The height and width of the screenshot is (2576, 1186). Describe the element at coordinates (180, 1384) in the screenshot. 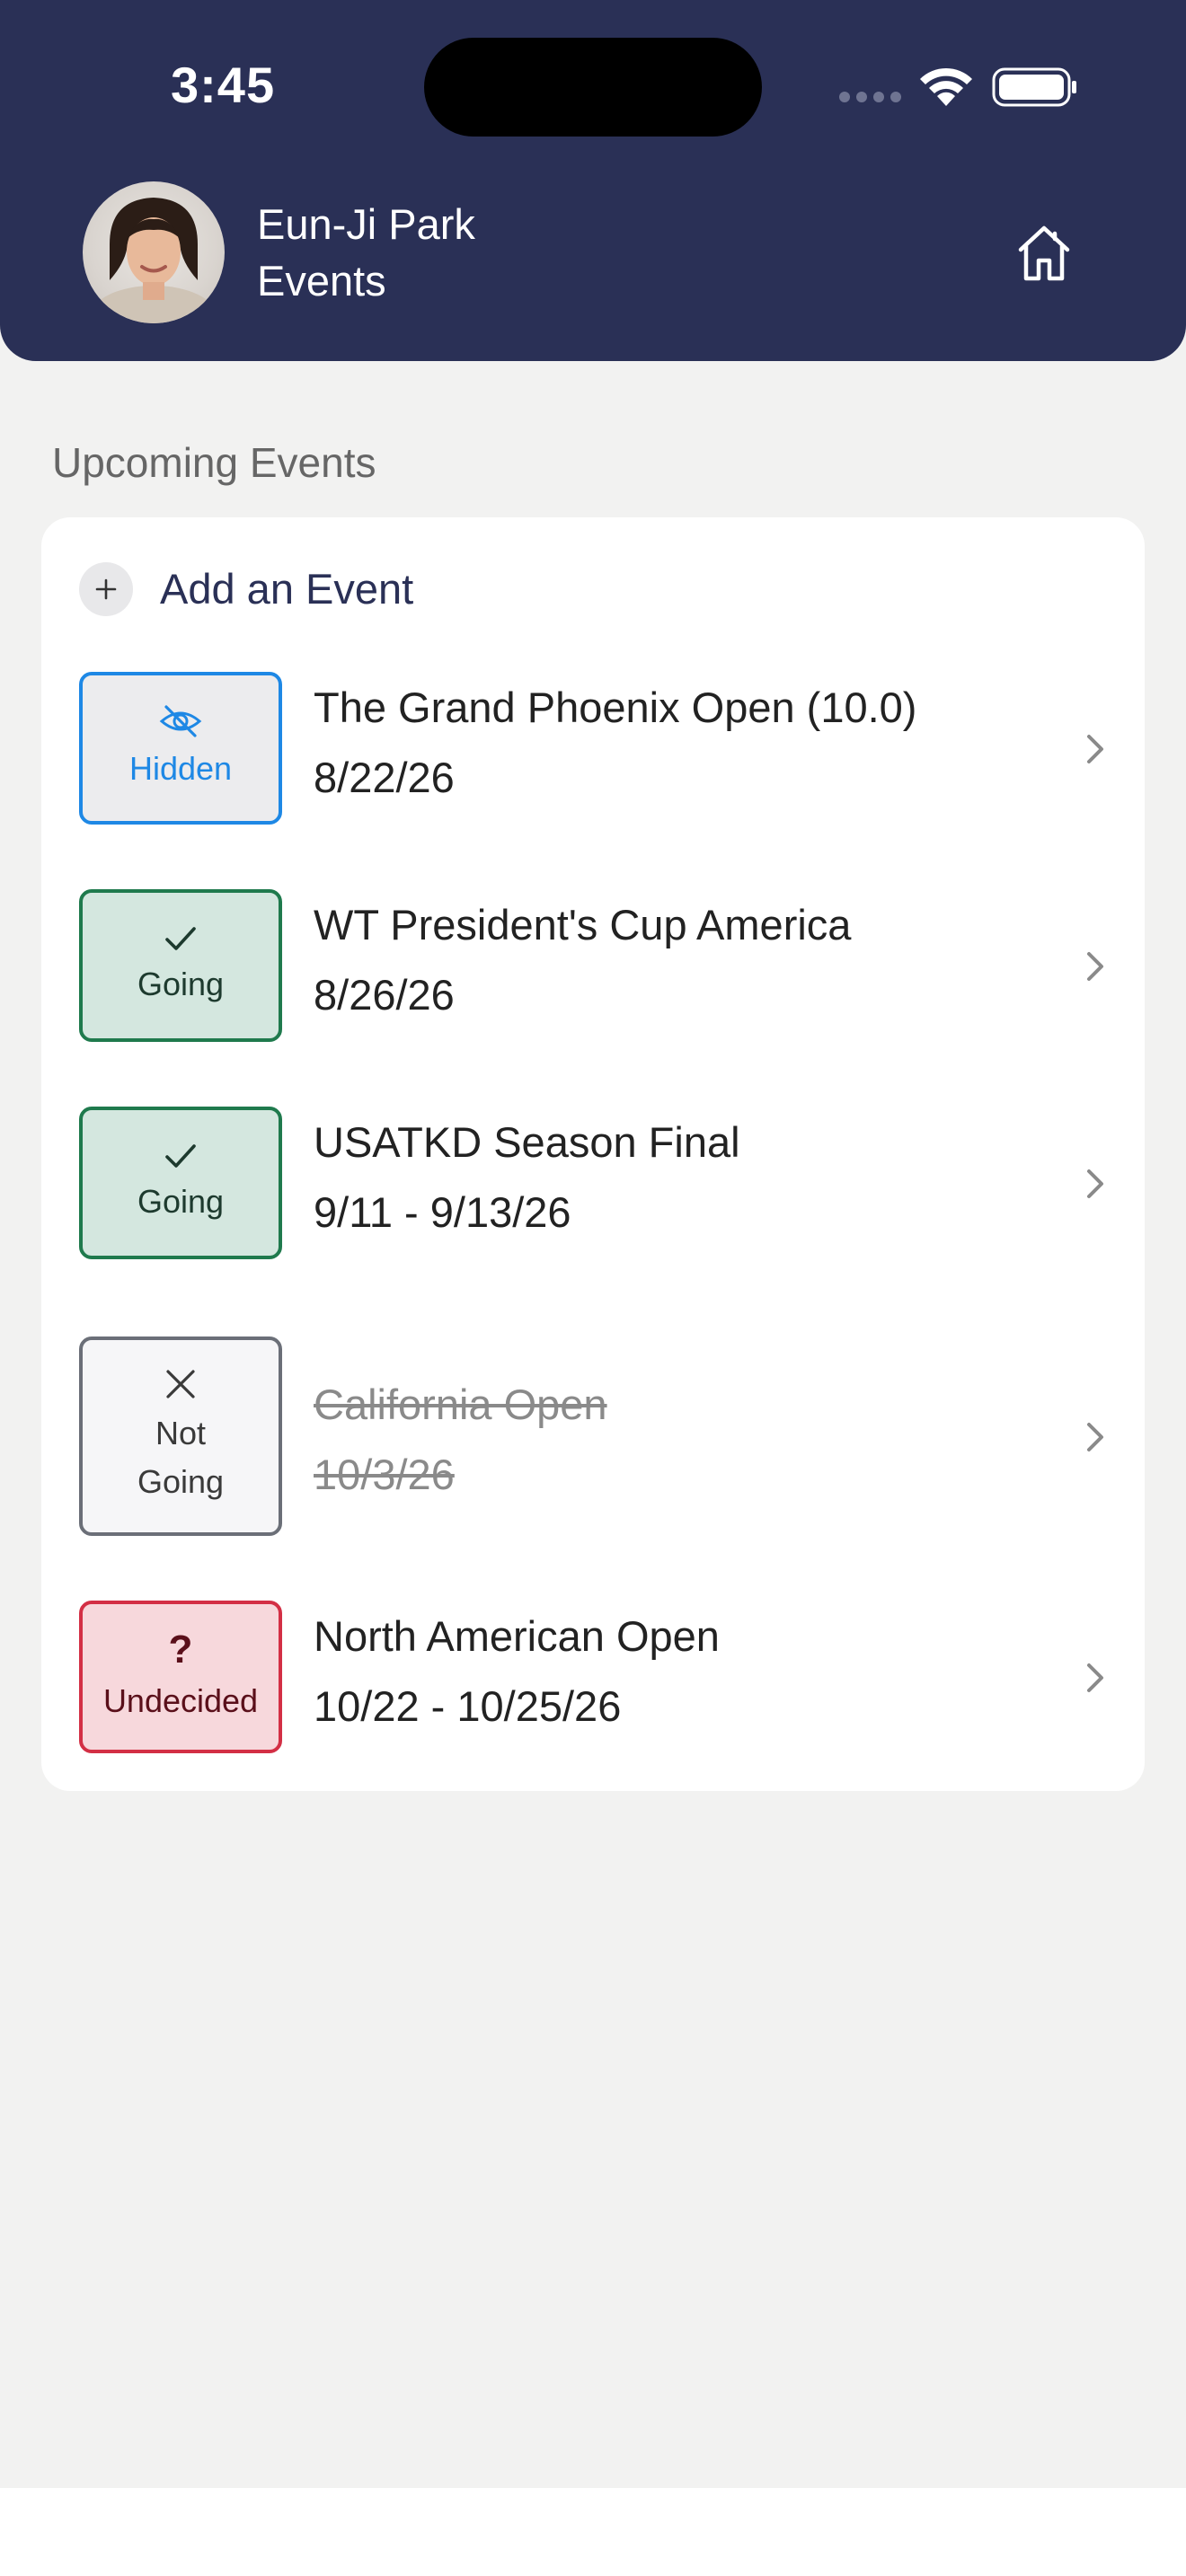

I see `x-mark-icon` at that location.